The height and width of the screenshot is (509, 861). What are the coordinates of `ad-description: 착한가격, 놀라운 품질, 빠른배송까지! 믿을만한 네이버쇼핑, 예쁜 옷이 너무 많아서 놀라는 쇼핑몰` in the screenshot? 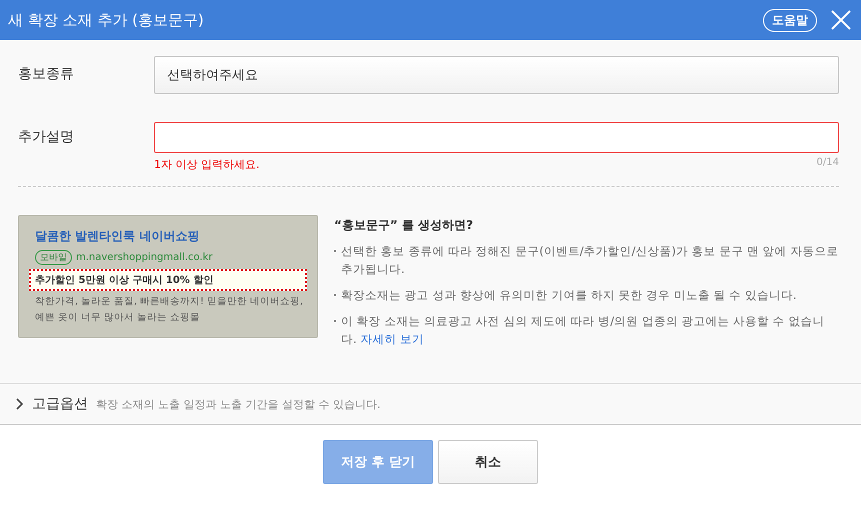 It's located at (169, 310).